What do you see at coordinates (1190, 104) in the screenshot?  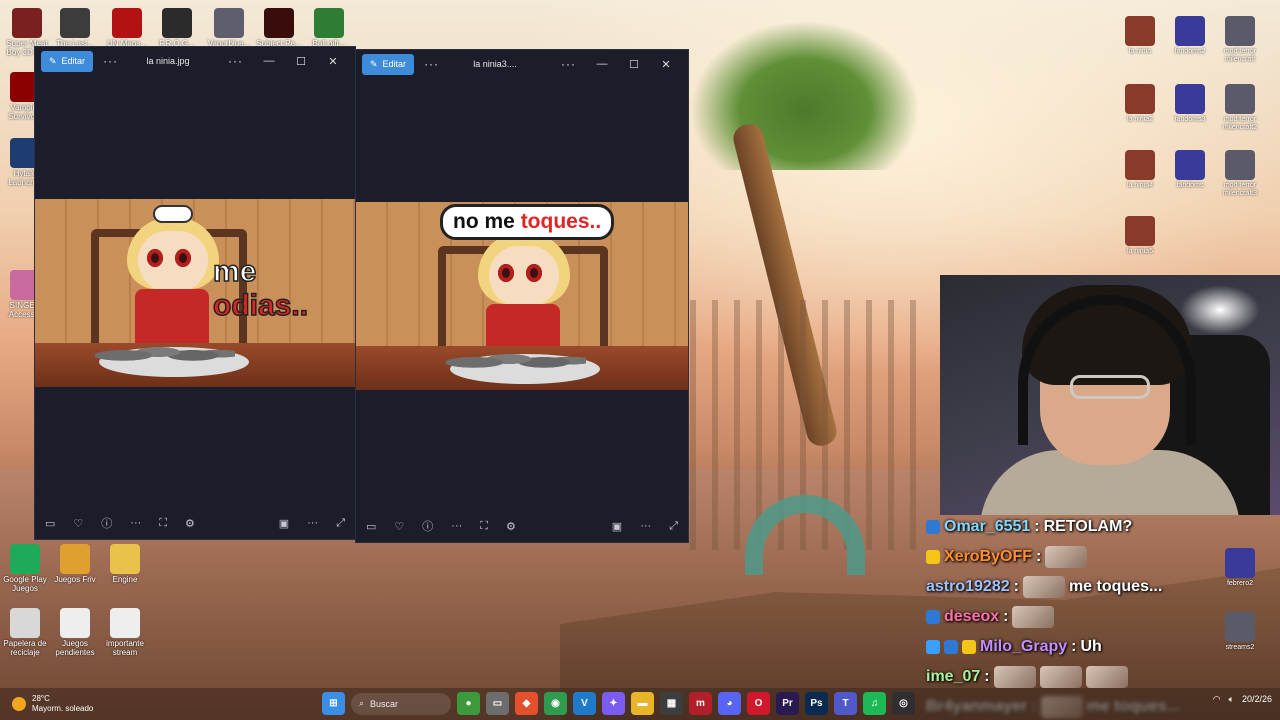 I see `desktop-icon: fandoms3` at bounding box center [1190, 104].